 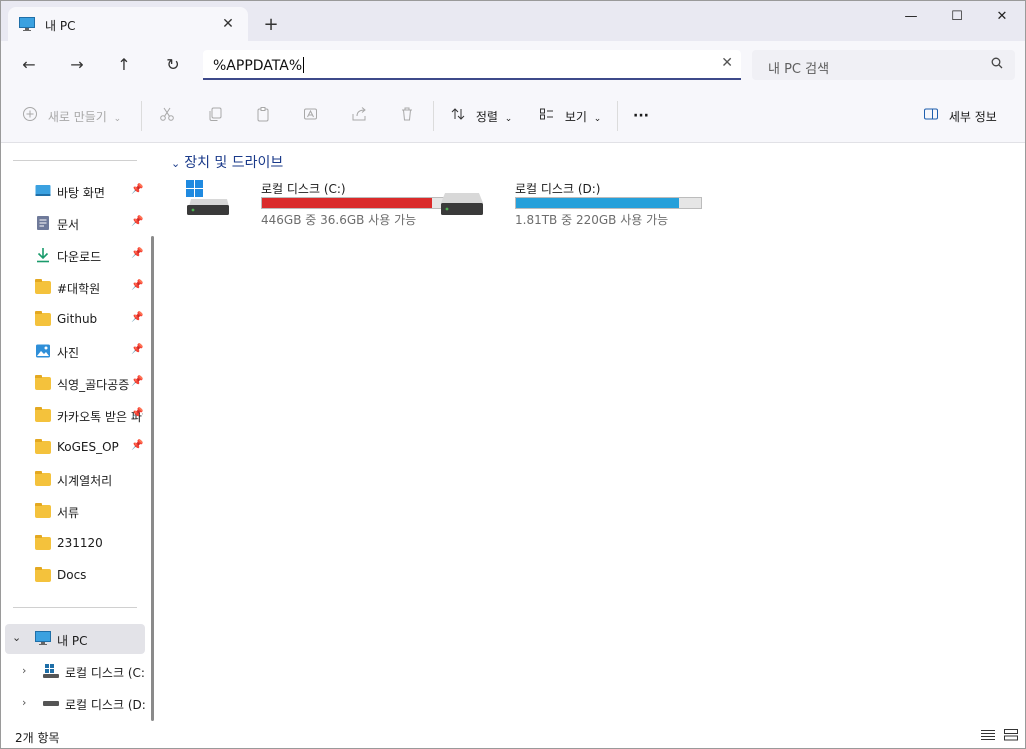 What do you see at coordinates (883, 65) in the screenshot?
I see `search-box: 내 PC 검색` at bounding box center [883, 65].